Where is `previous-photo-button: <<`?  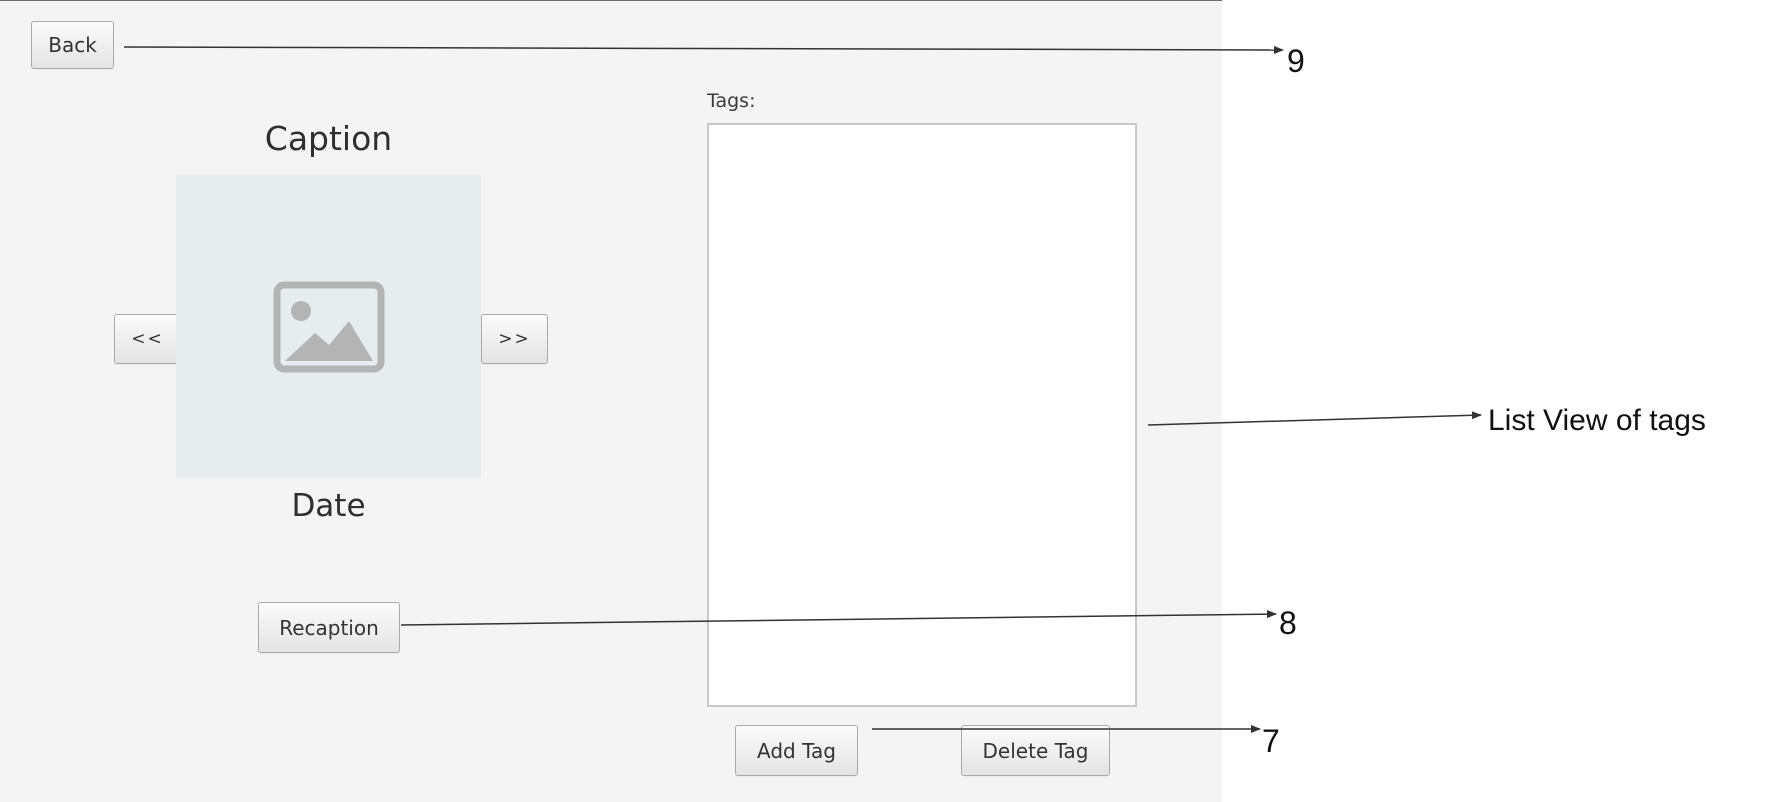 previous-photo-button: << is located at coordinates (147, 339).